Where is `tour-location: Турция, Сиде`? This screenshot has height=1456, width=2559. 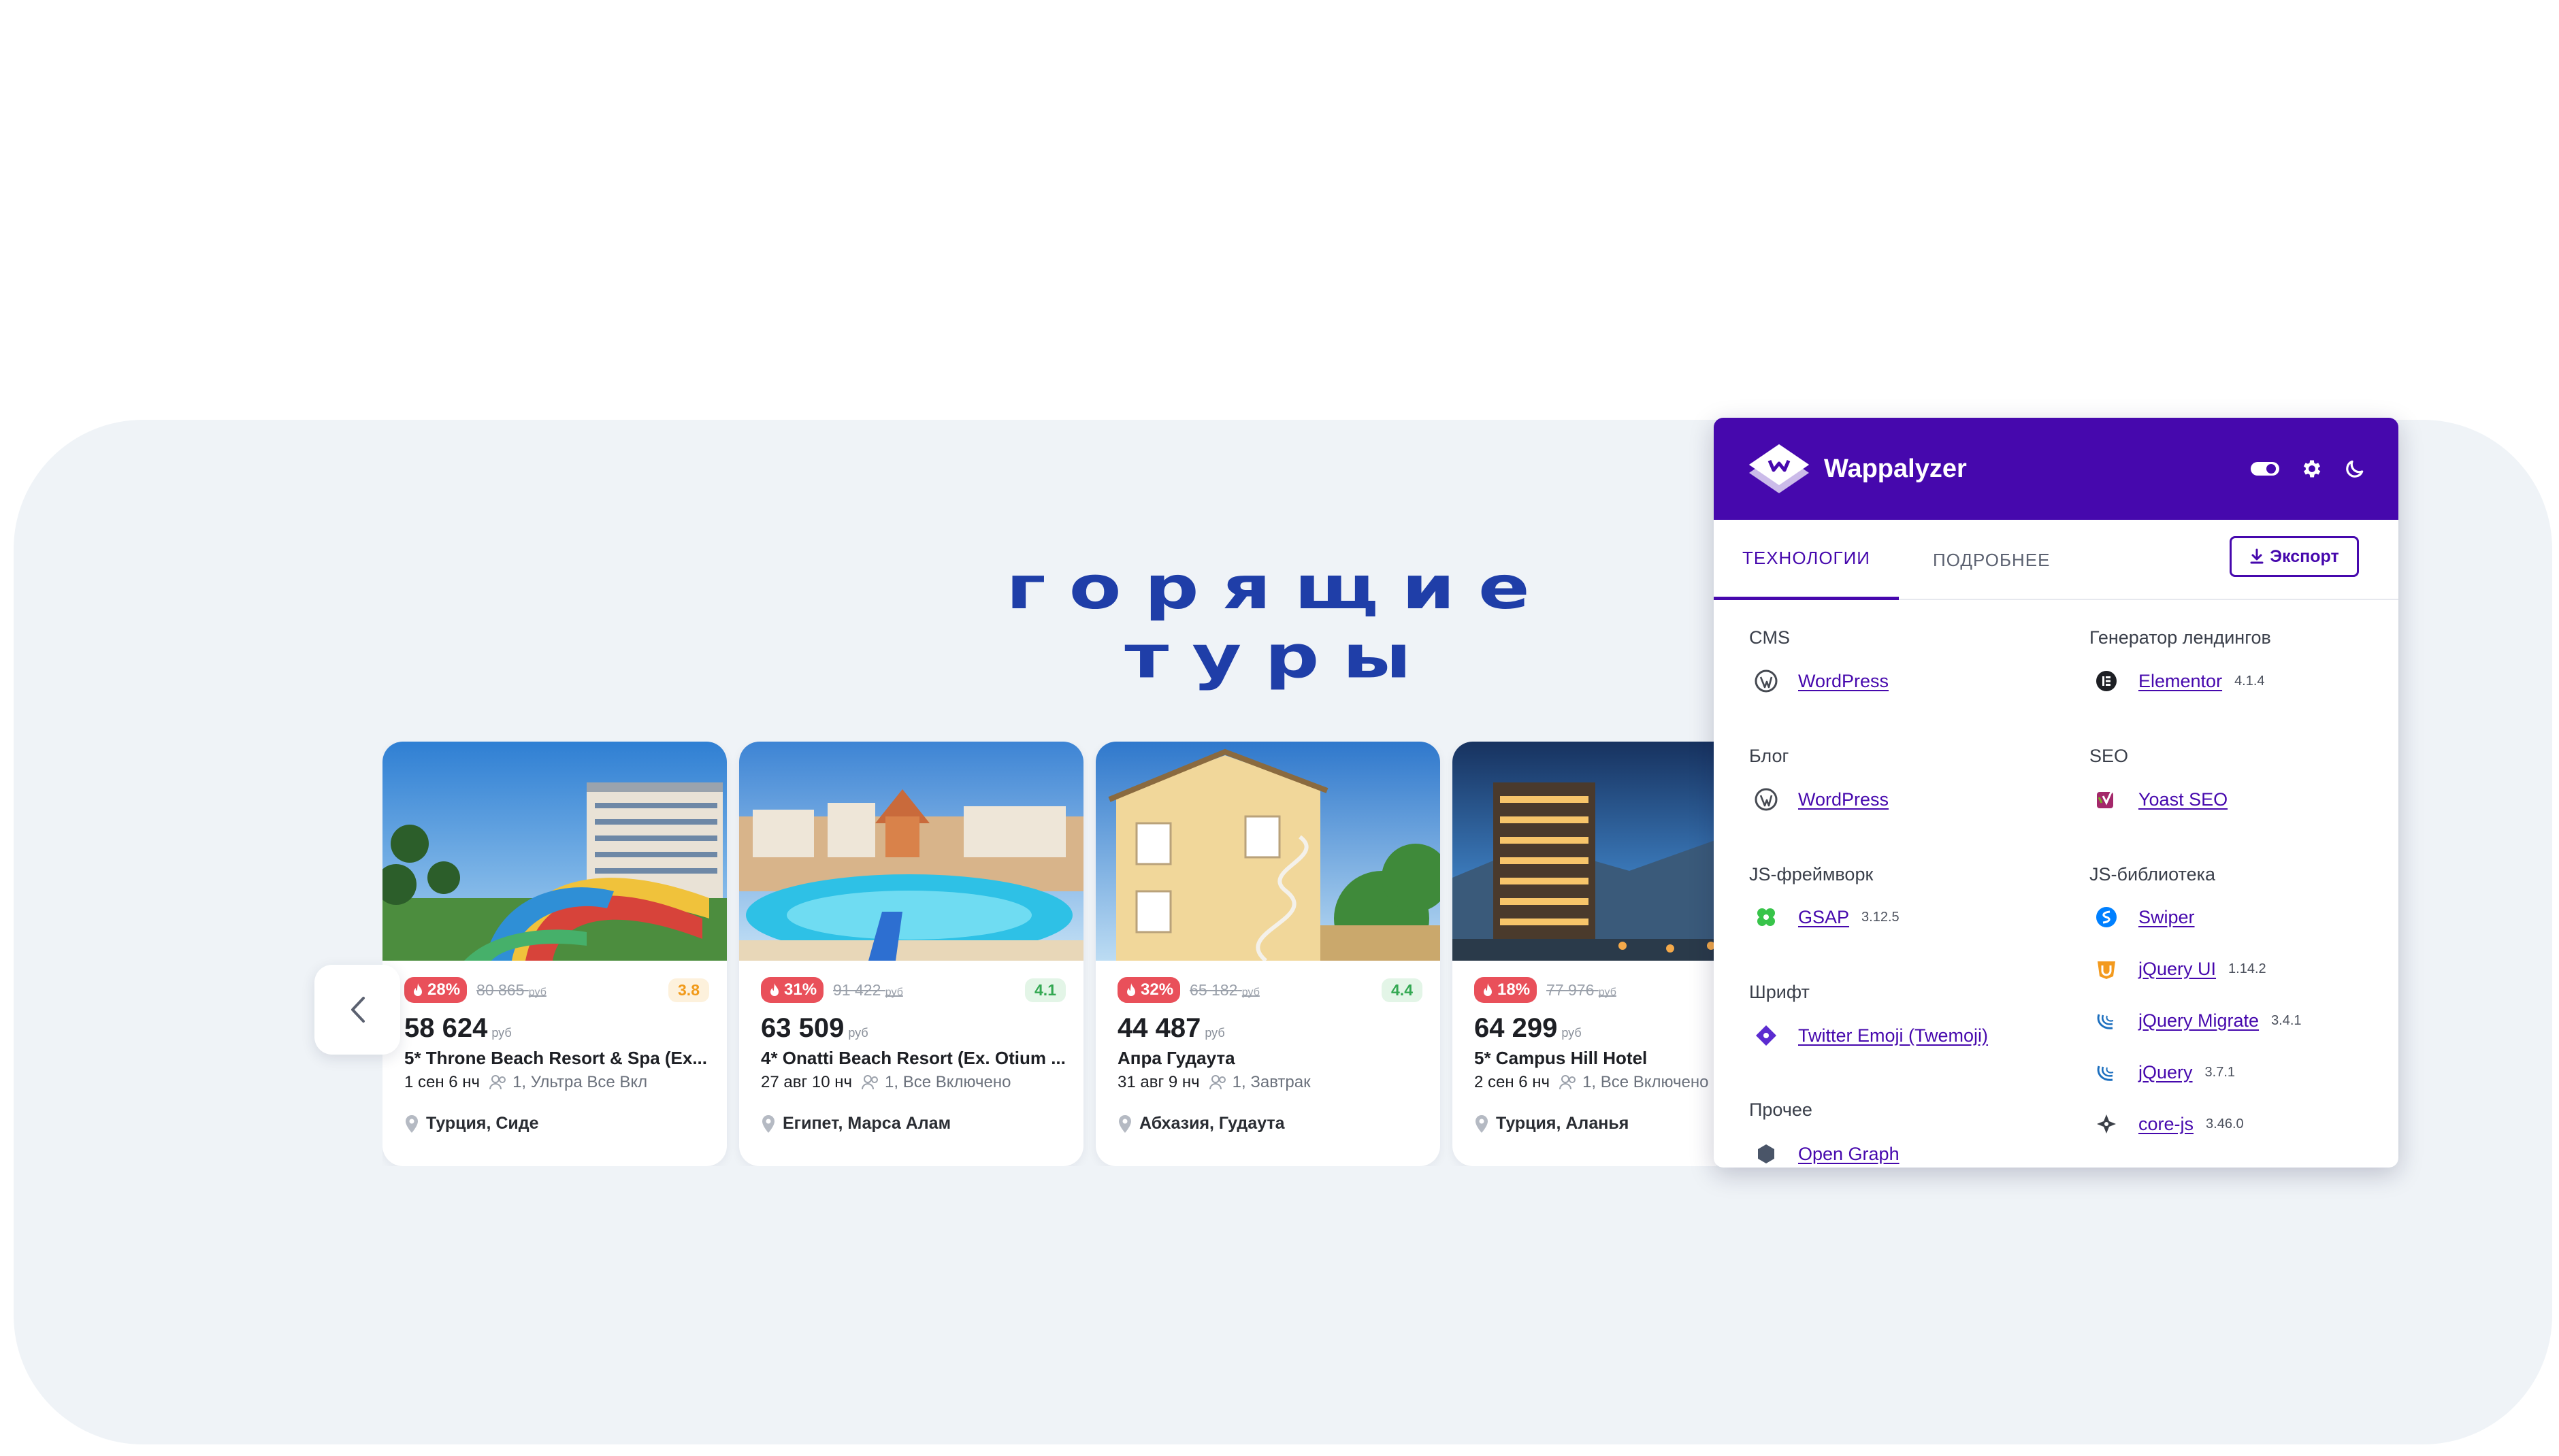 tour-location: Турция, Сиде is located at coordinates (556, 1124).